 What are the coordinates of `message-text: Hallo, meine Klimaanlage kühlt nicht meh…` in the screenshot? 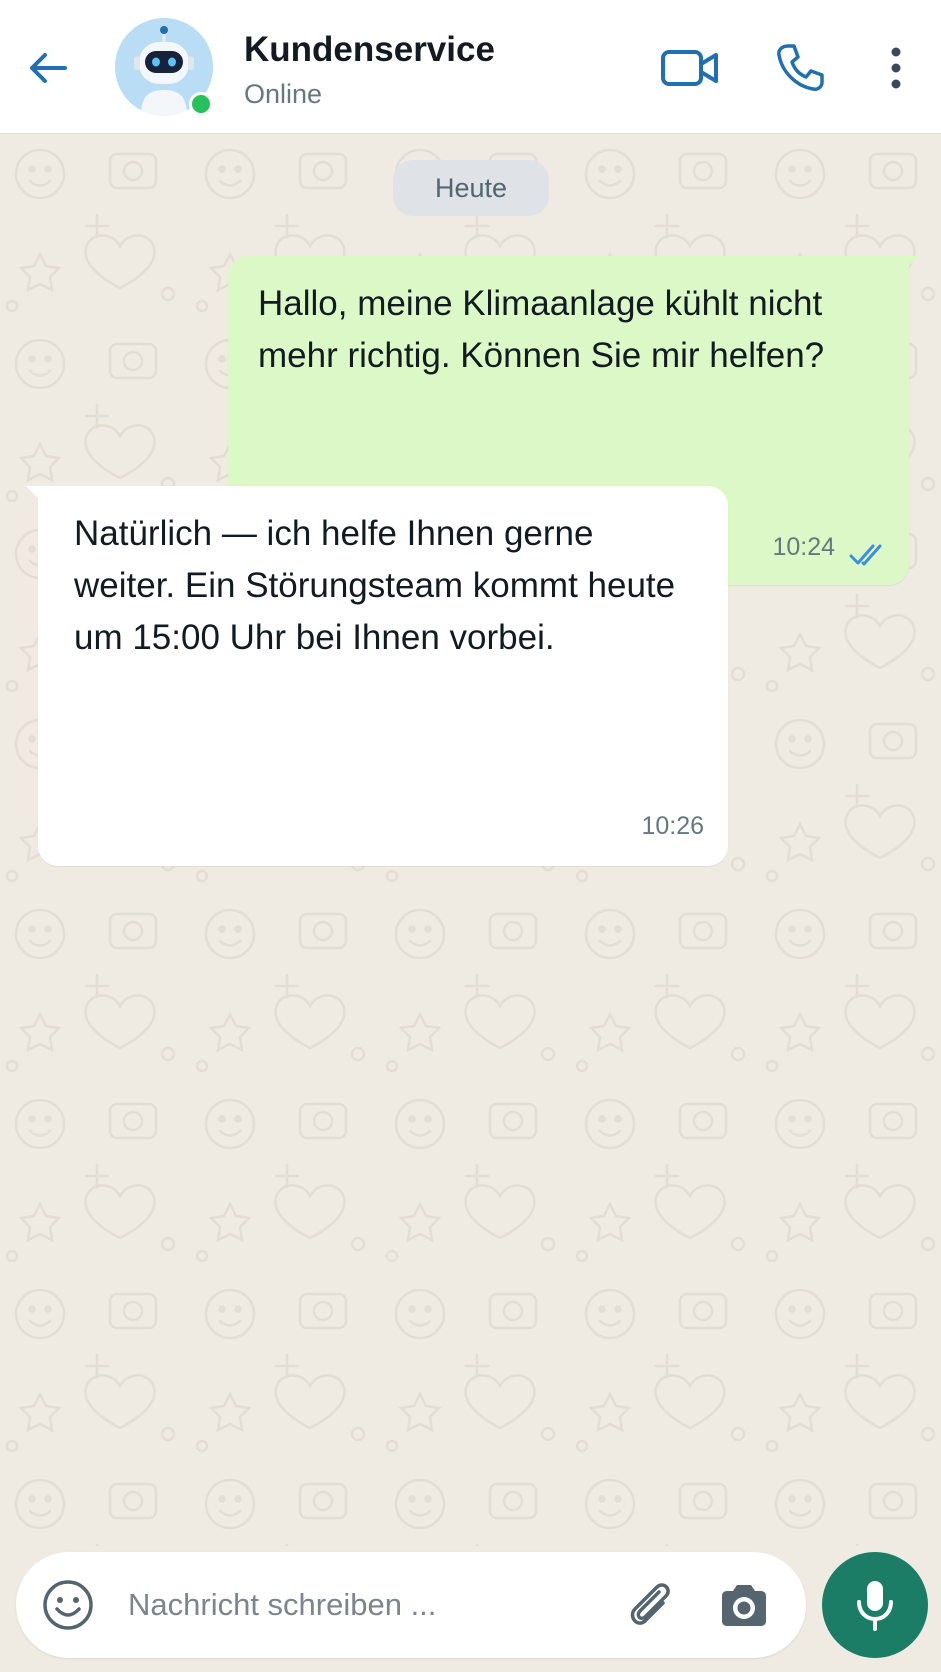 It's located at (541, 329).